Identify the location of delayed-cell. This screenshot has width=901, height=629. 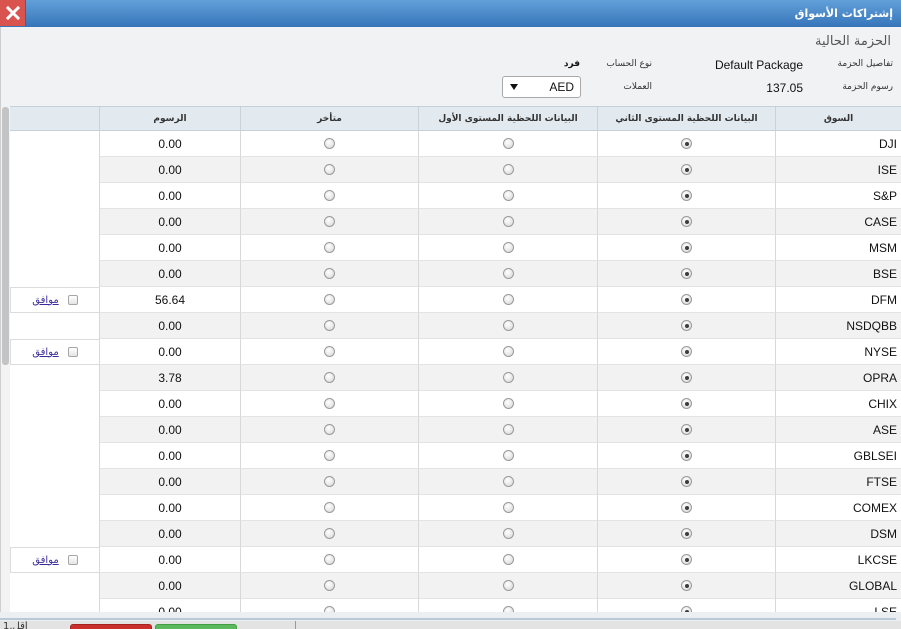
(330, 560).